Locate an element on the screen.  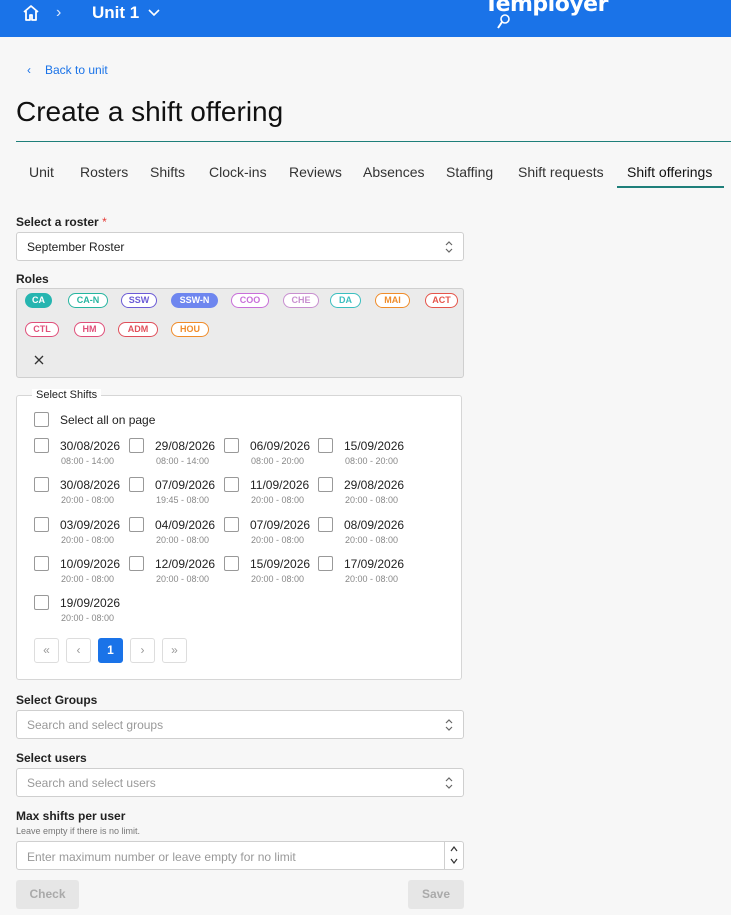
breadcrumb-chevron-icon: › is located at coordinates (59, 12).